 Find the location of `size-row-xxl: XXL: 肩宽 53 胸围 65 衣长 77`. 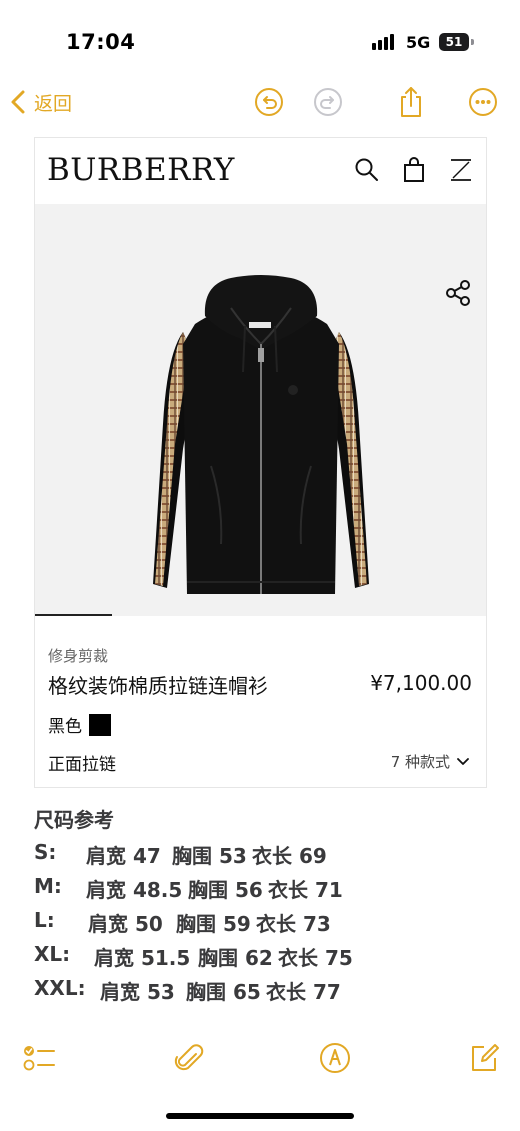

size-row-xxl: XXL: 肩宽 53 胸围 65 衣长 77 is located at coordinates (264, 993).